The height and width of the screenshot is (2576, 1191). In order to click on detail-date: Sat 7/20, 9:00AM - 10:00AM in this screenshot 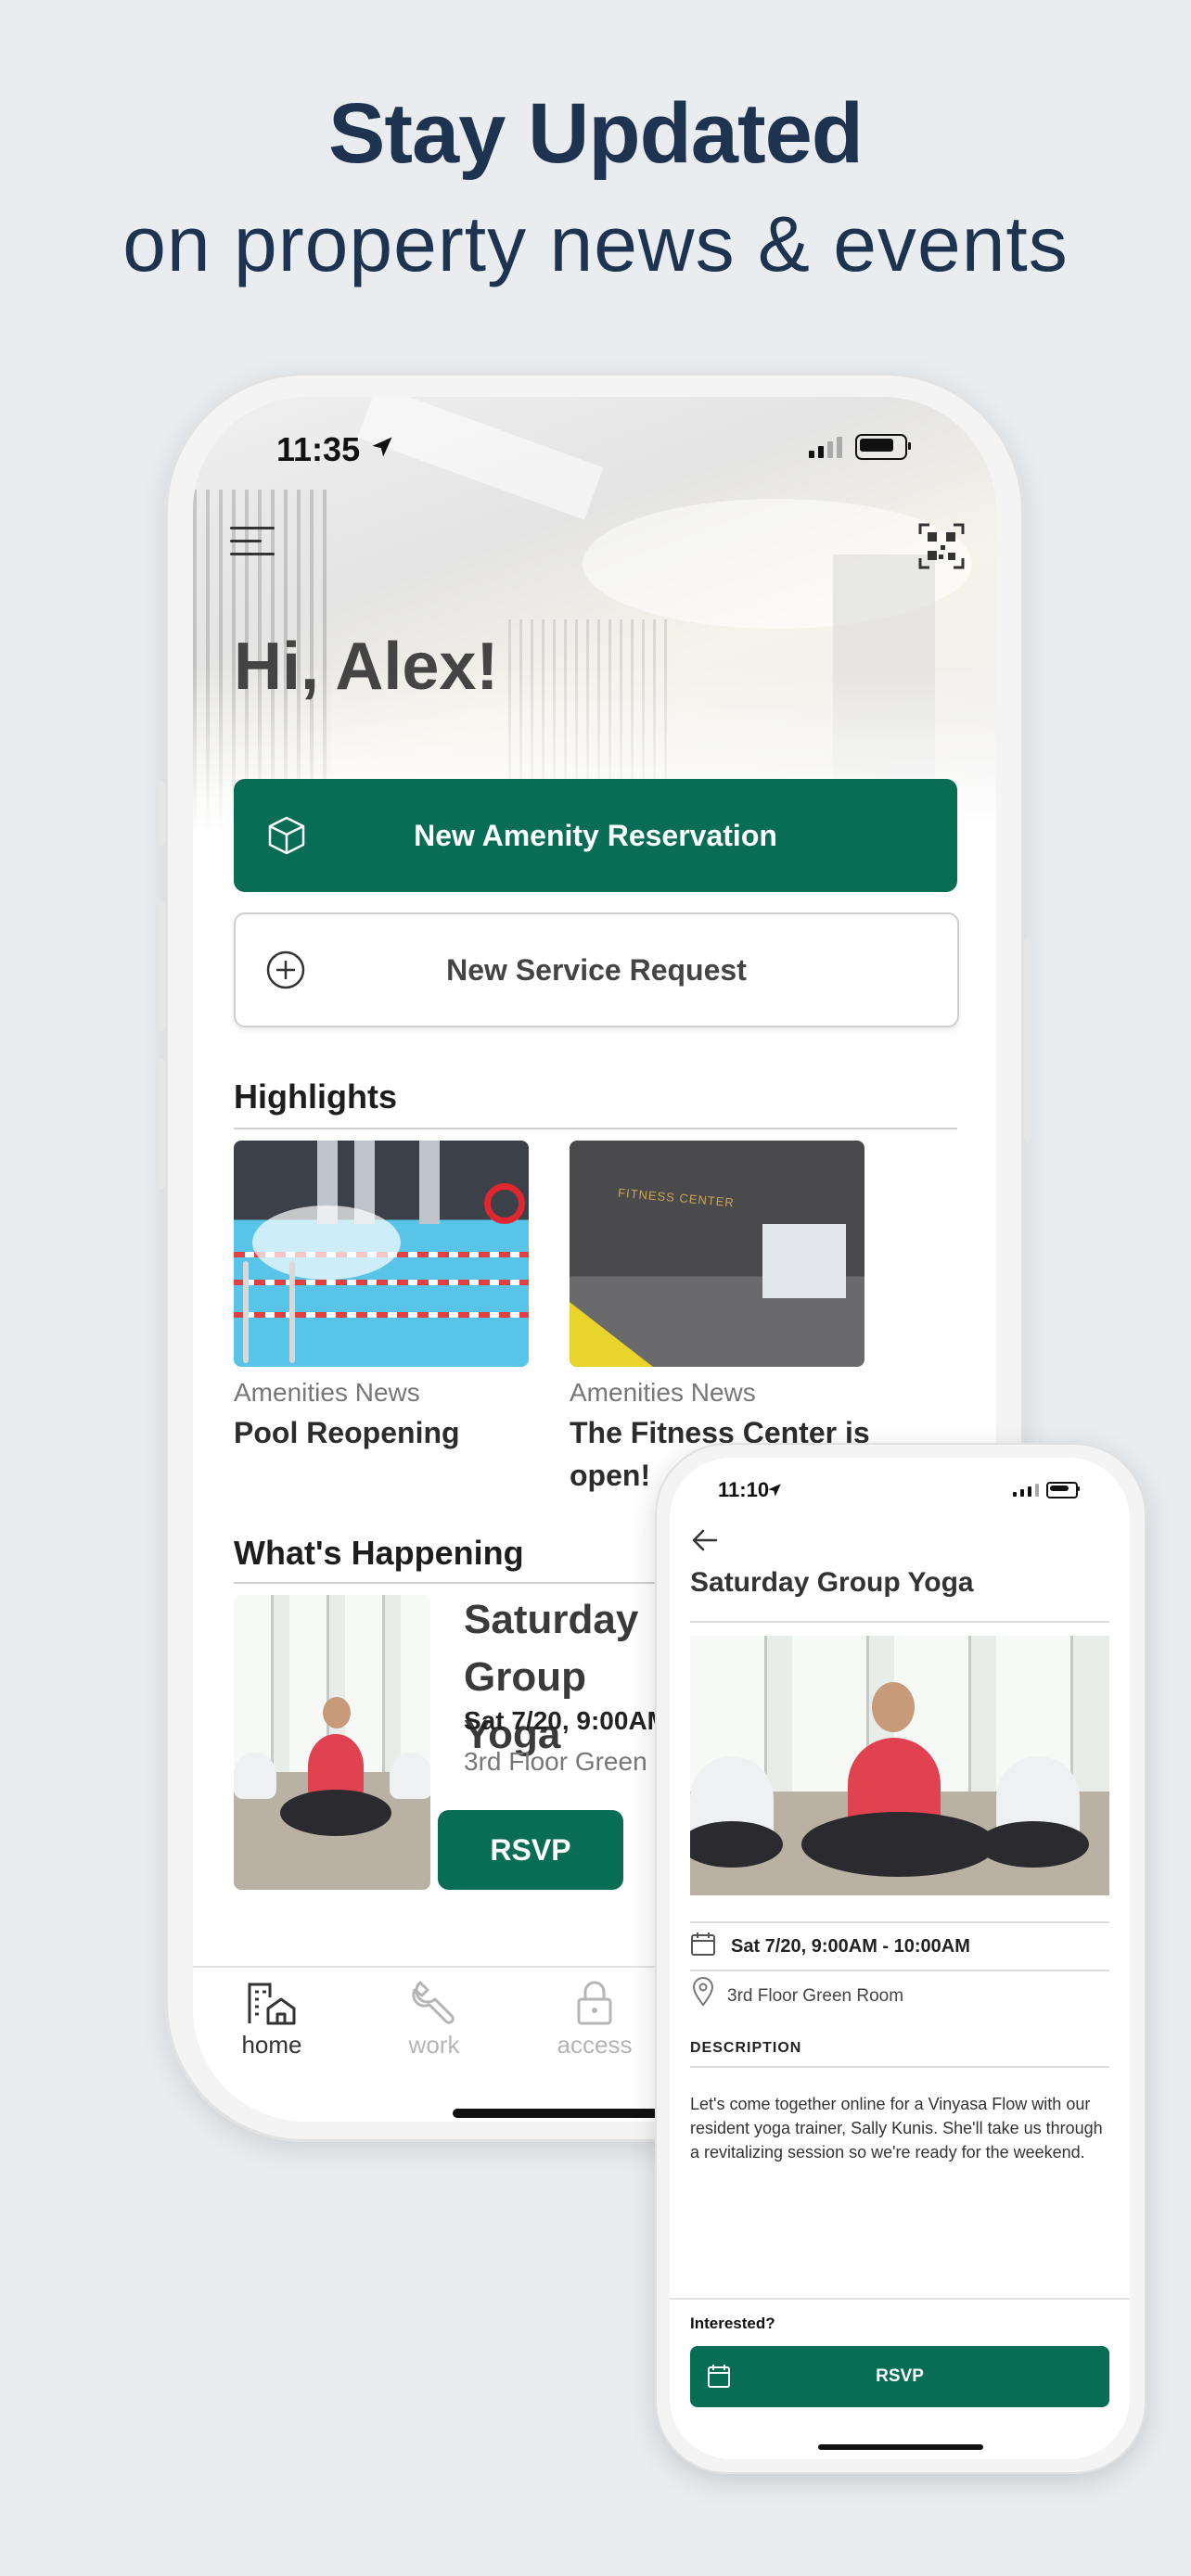, I will do `click(850, 1946)`.